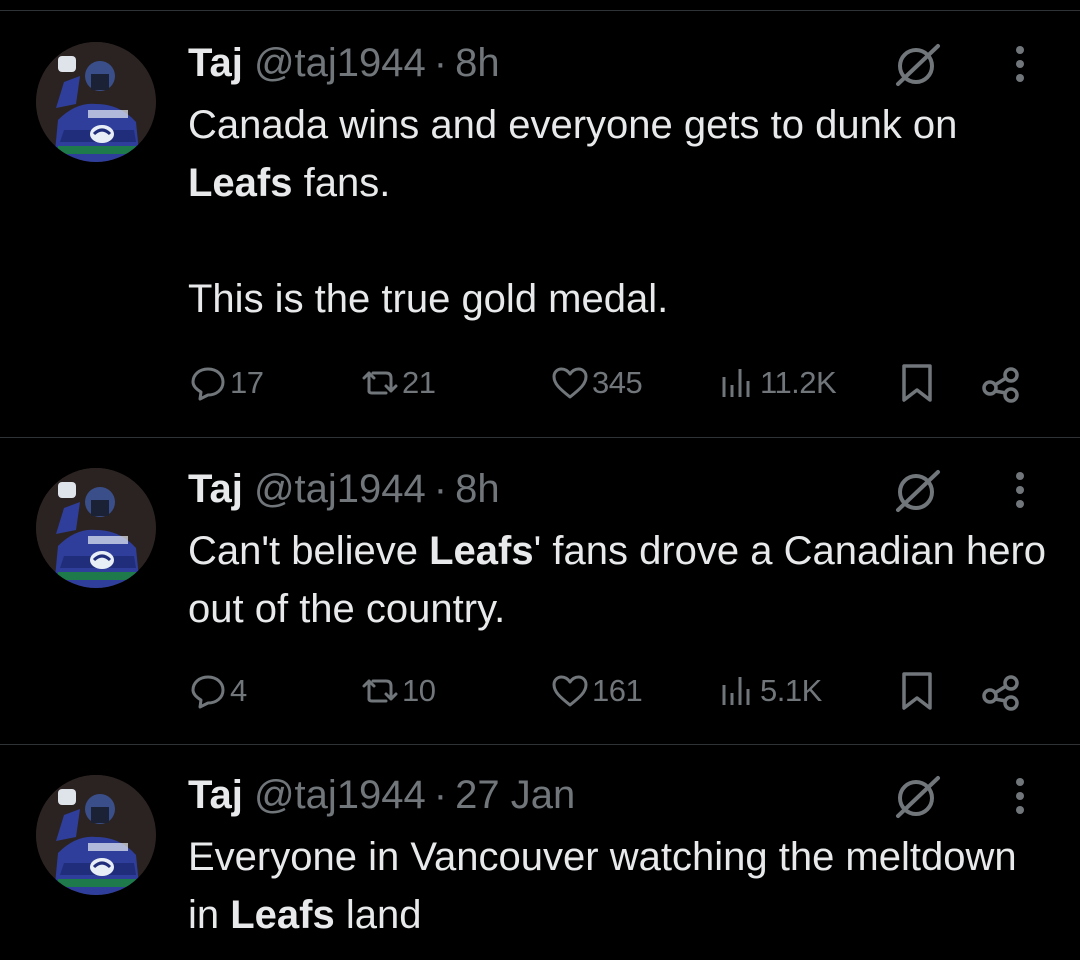  I want to click on tweet-actions: 17 21 345 11.2K, so click(618, 383).